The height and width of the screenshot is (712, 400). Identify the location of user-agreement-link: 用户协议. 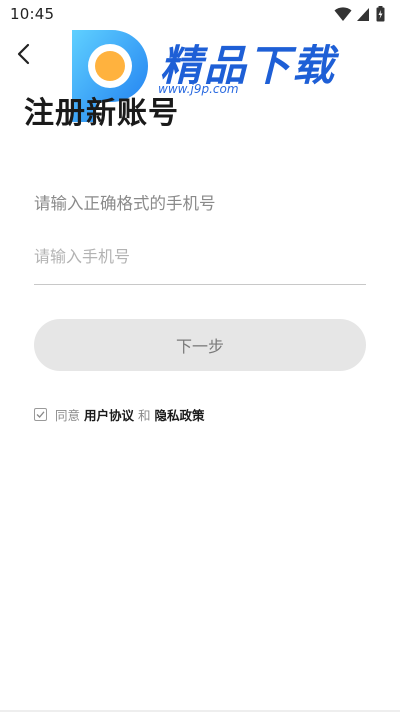
(109, 414).